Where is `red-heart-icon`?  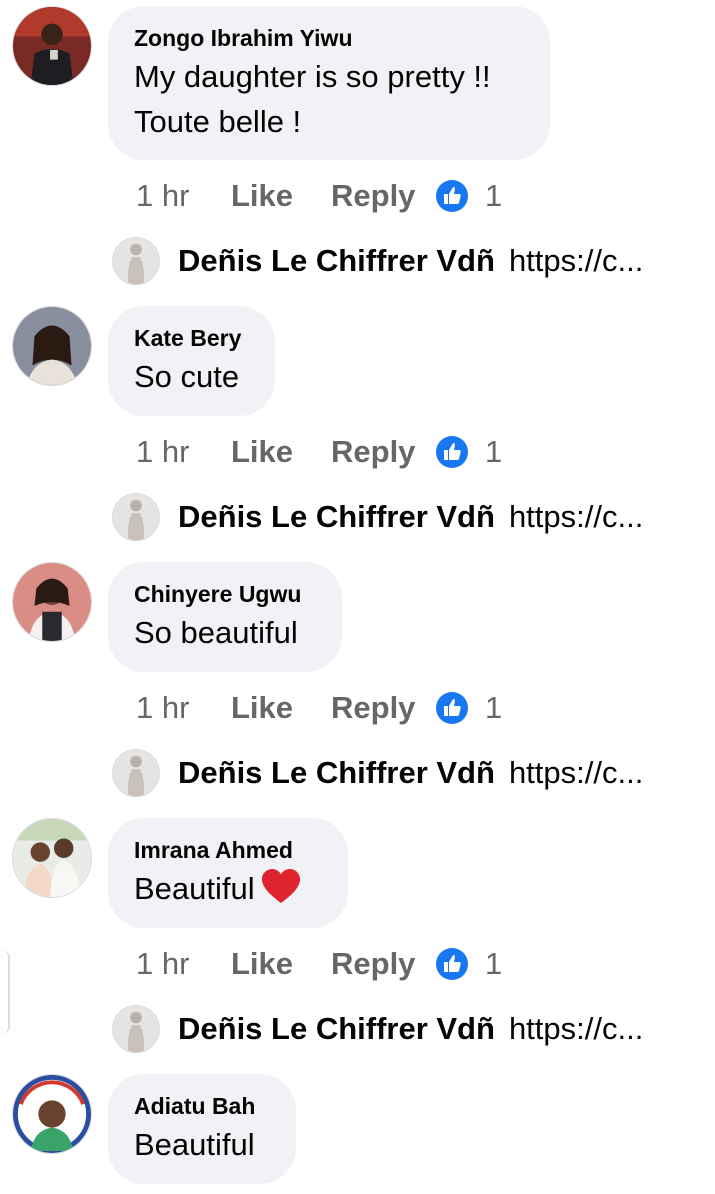 red-heart-icon is located at coordinates (281, 887).